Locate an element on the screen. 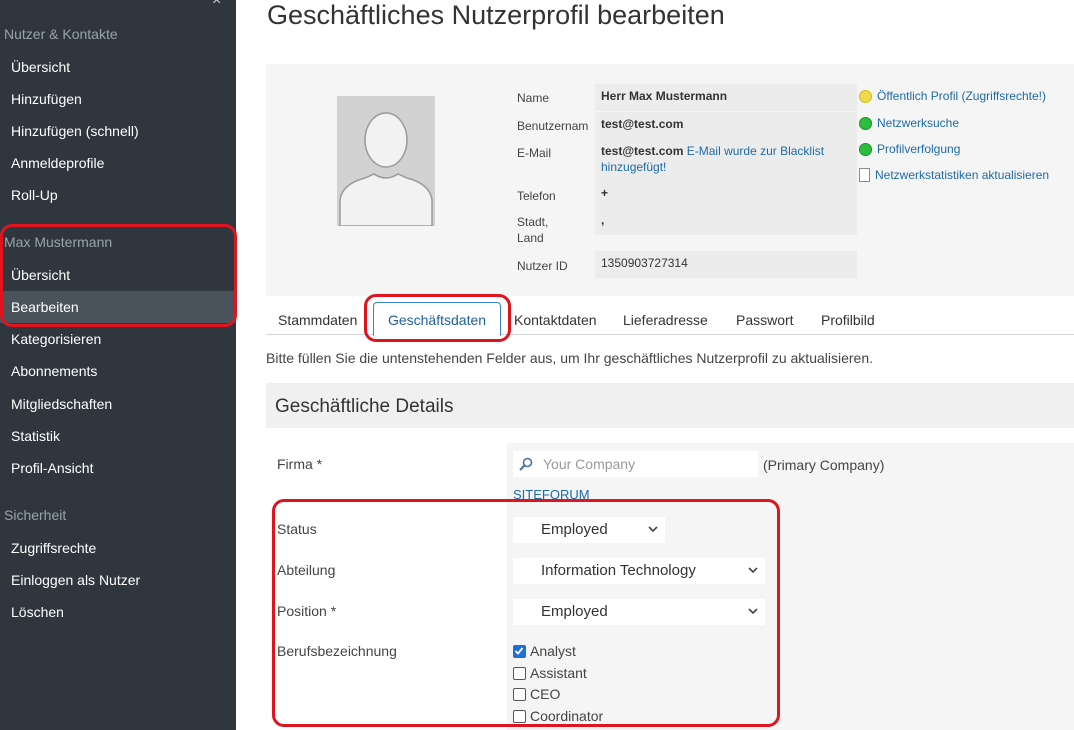  sidebar-item-users-overview: Übersicht is located at coordinates (118, 67).